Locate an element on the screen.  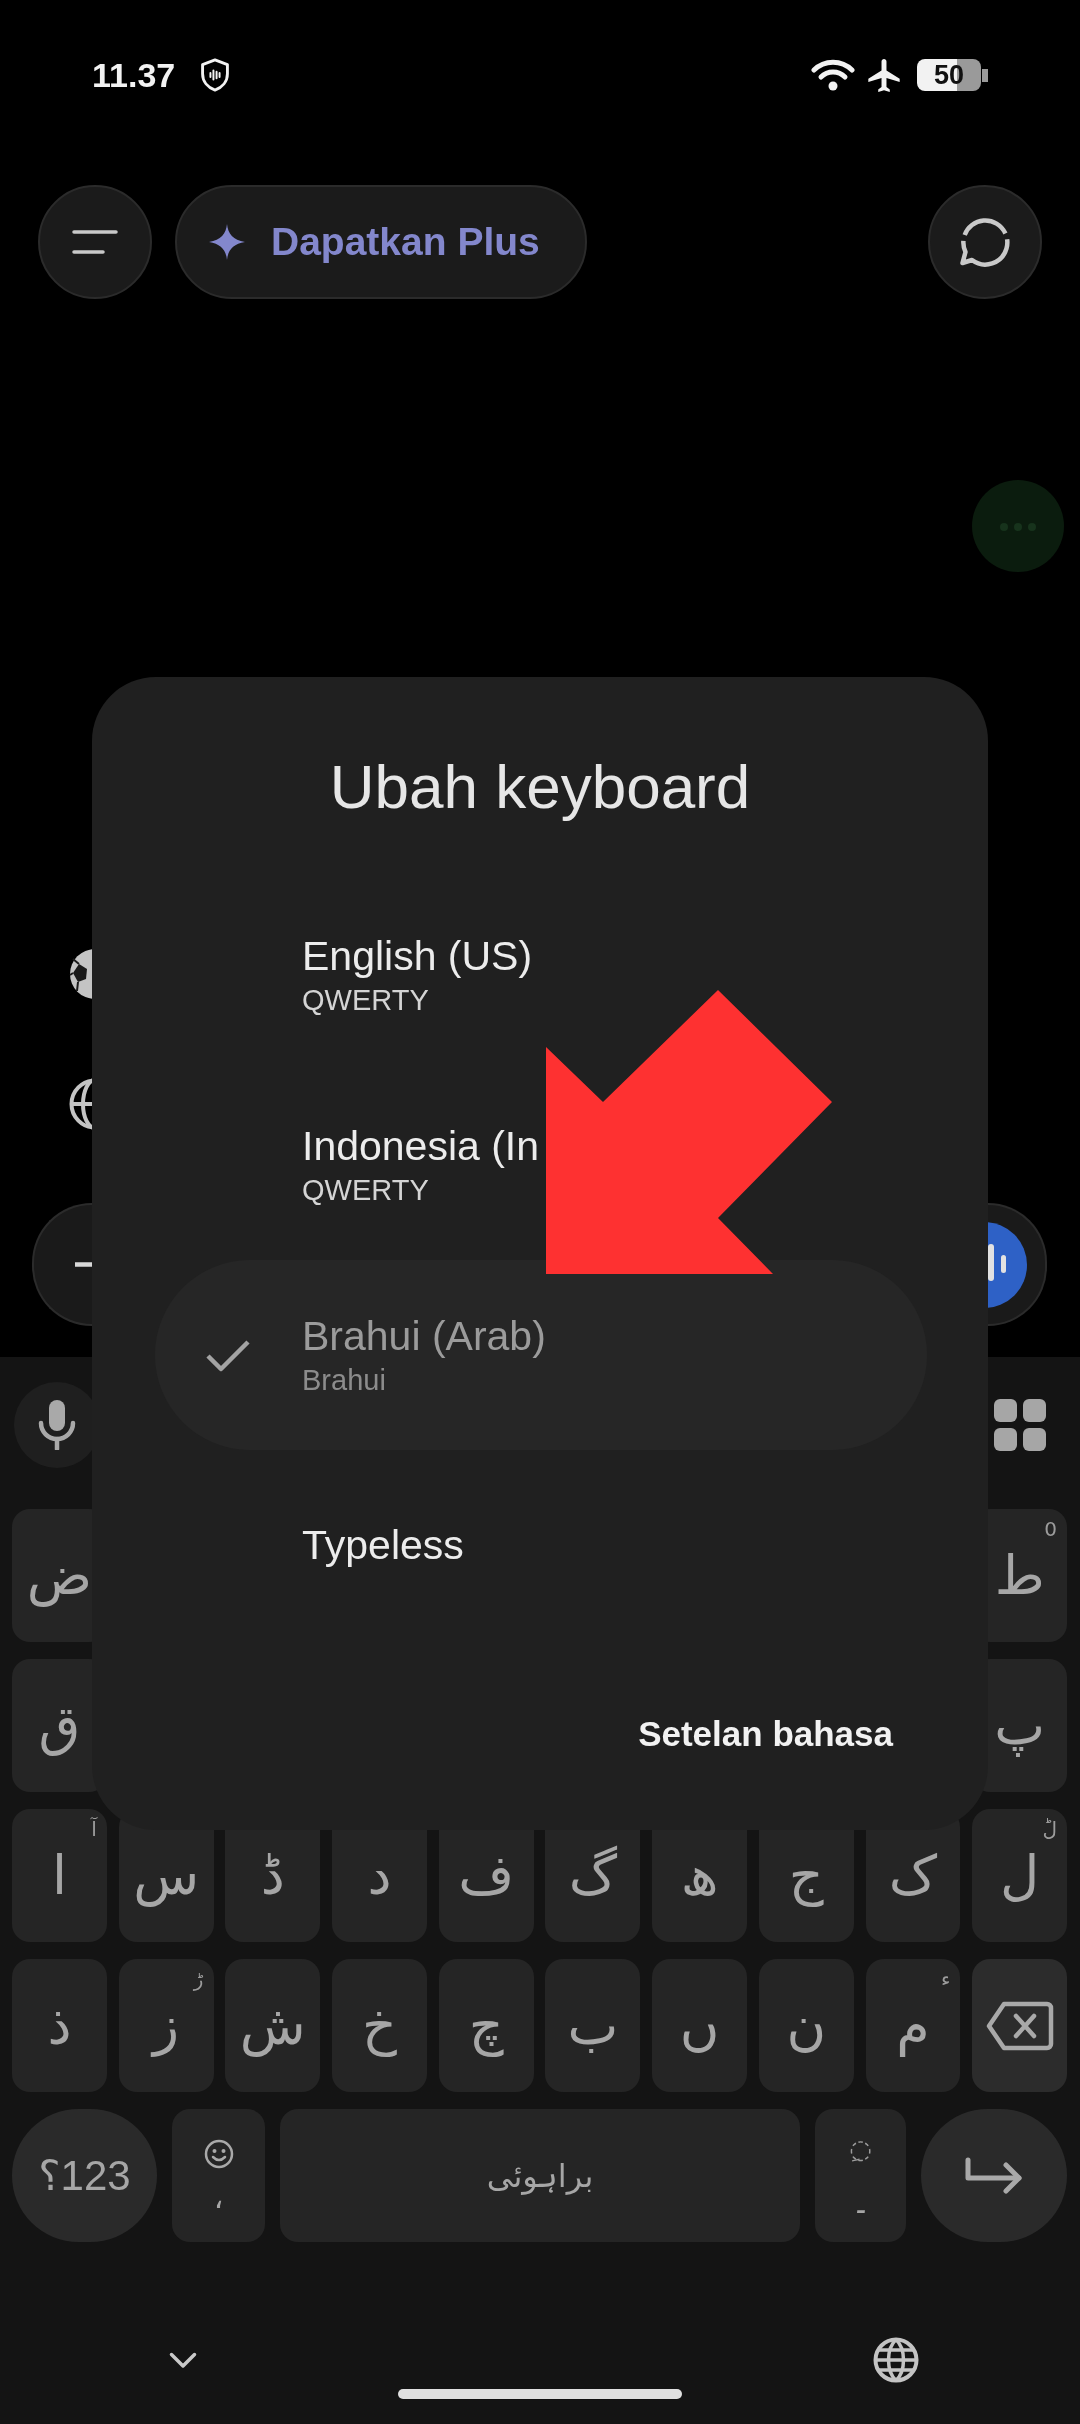
sparkle-icon is located at coordinates (227, 242).